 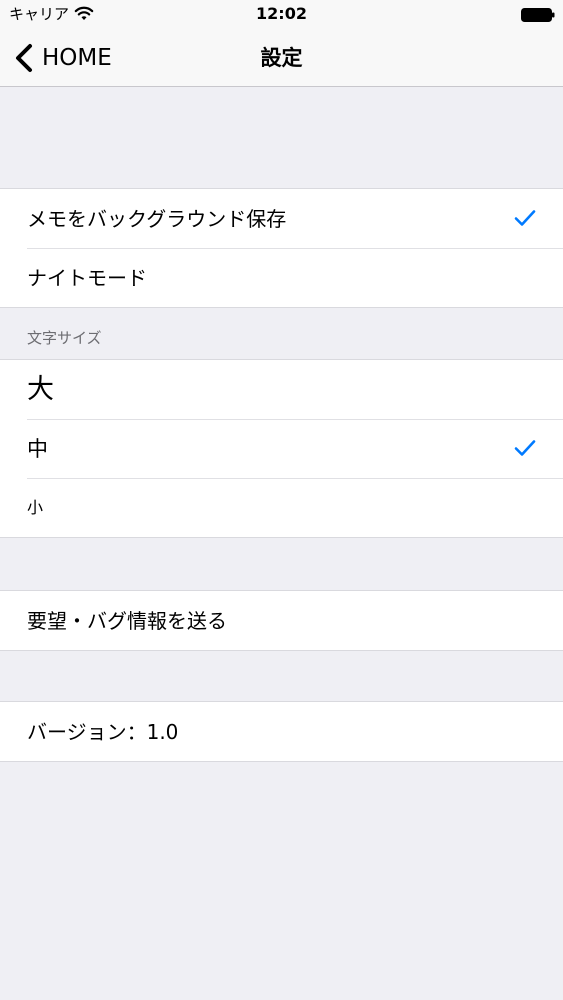 What do you see at coordinates (35, 507) in the screenshot?
I see `font-size-small-label: 小` at bounding box center [35, 507].